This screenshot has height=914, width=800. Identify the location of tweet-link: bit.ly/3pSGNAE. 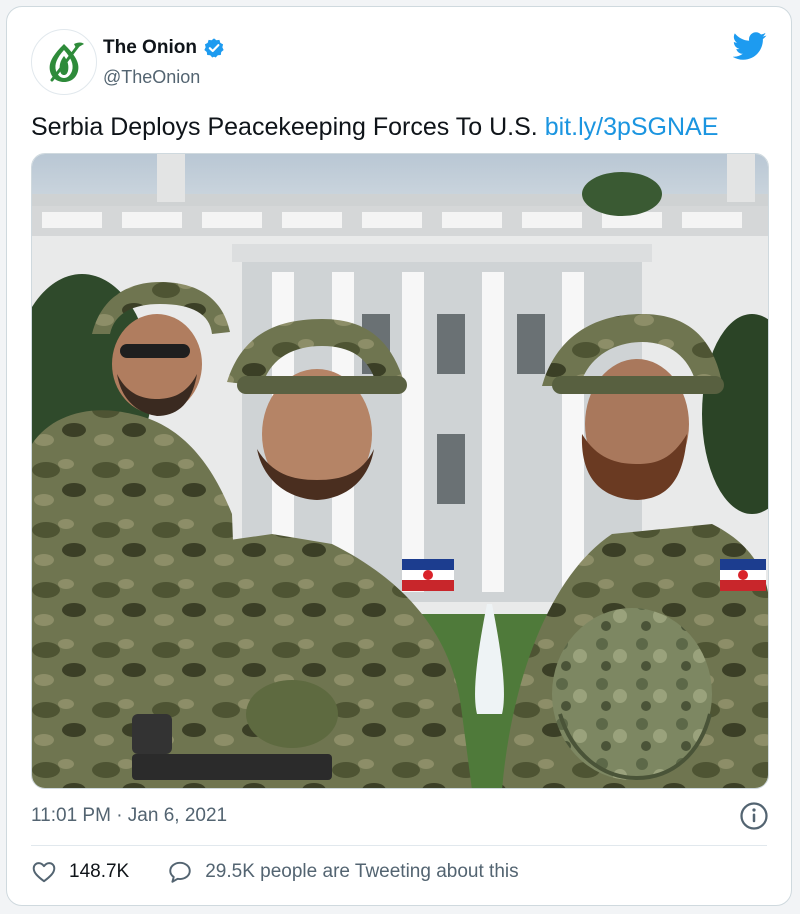
(632, 127).